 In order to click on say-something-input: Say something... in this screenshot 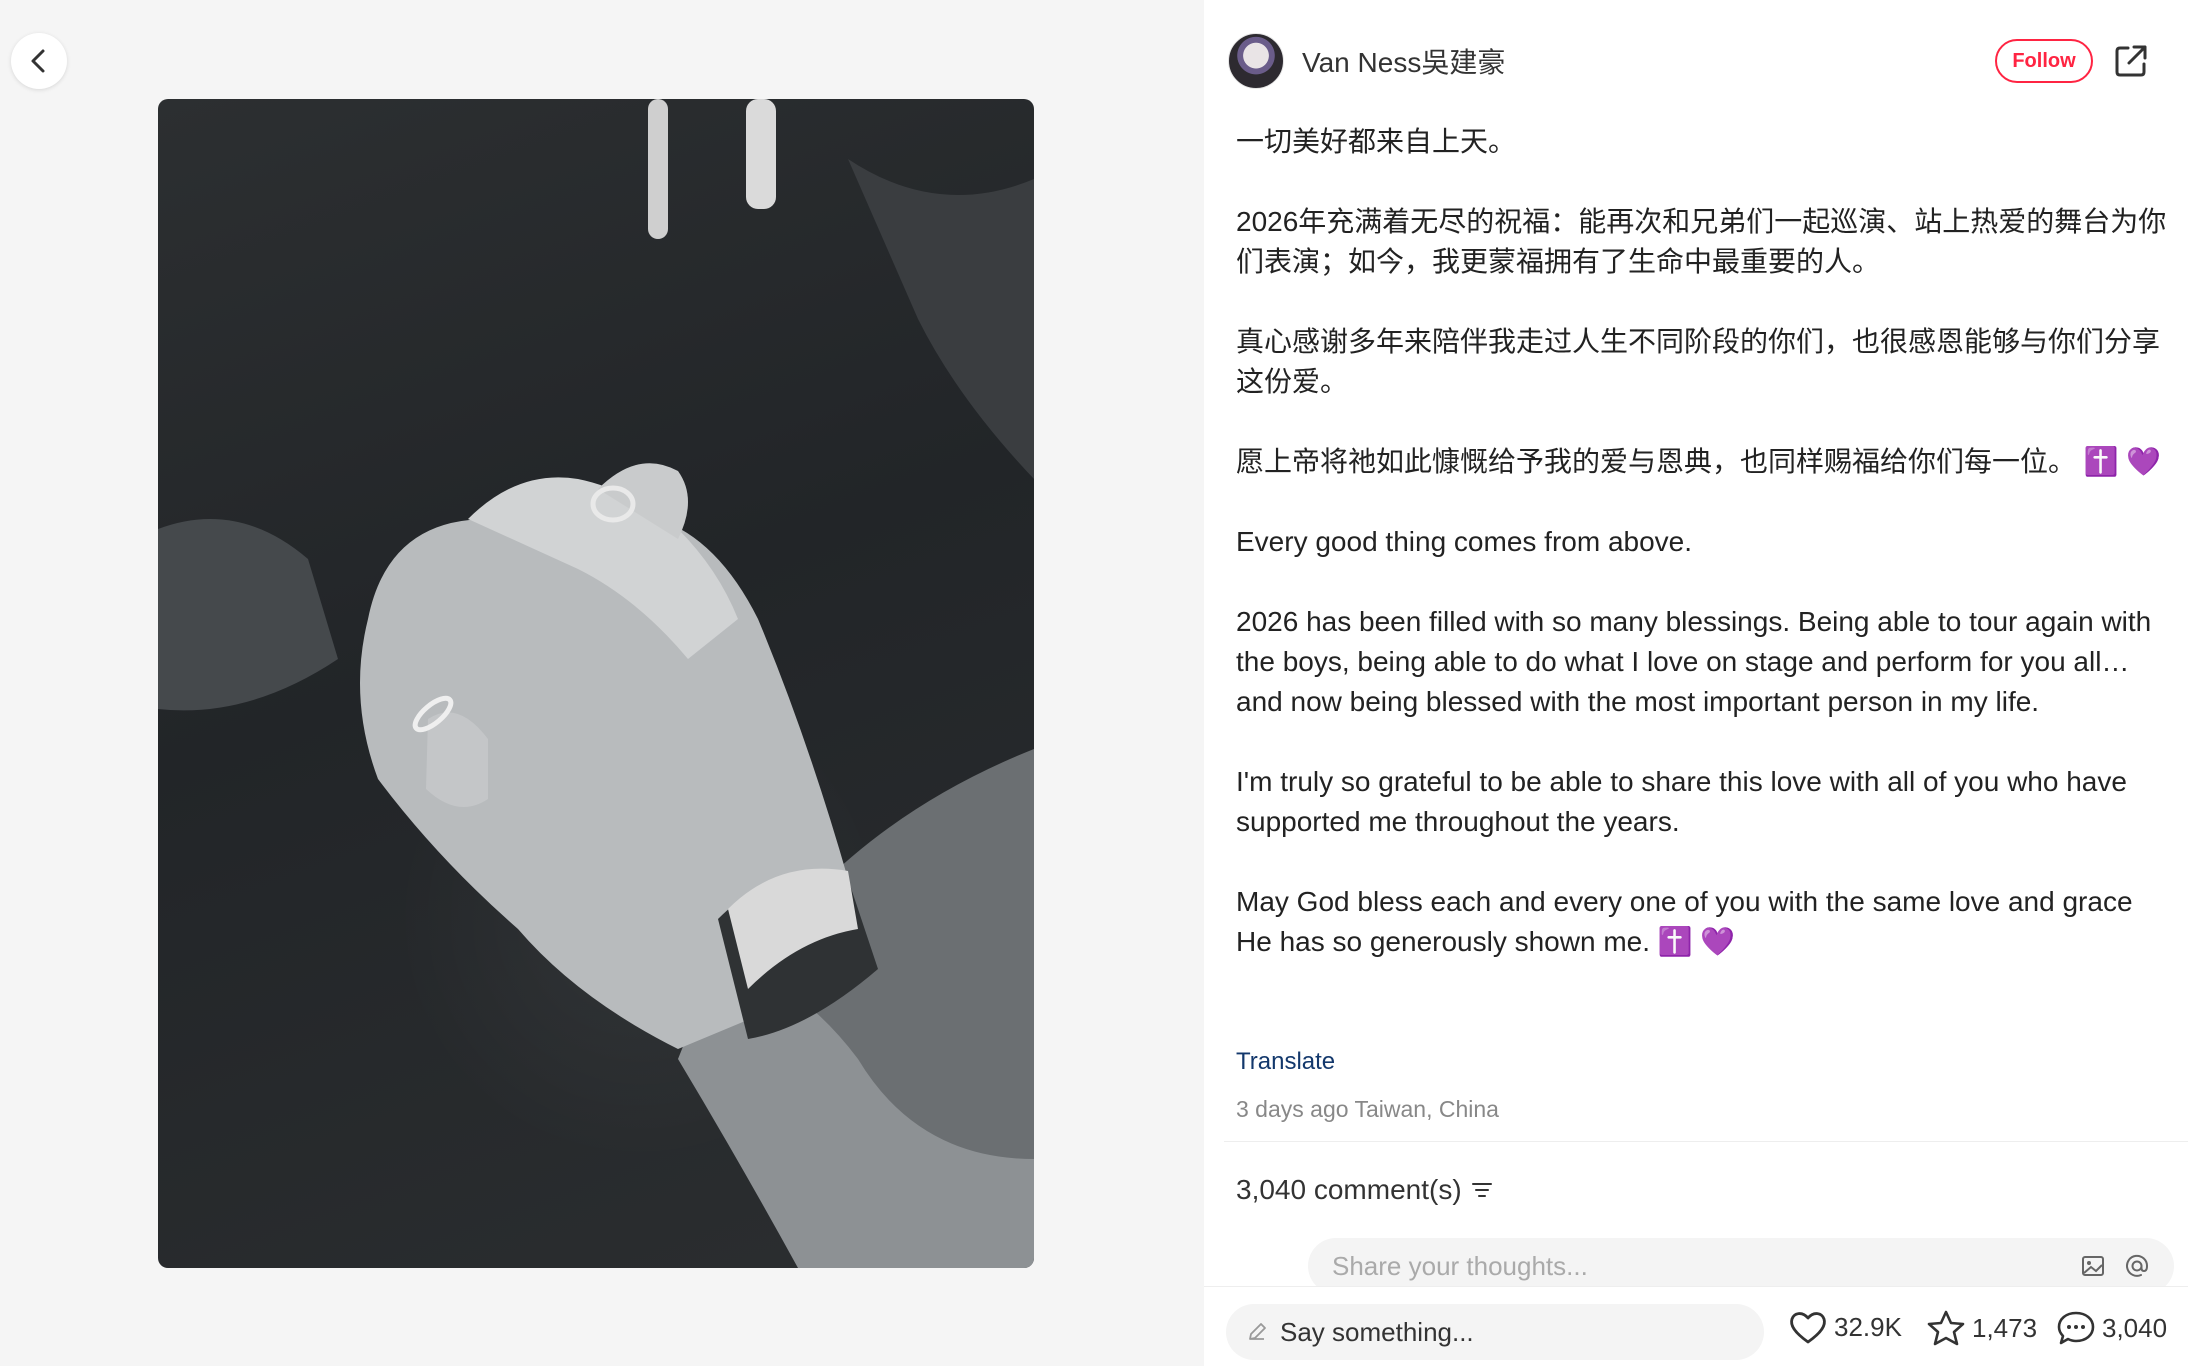, I will do `click(1495, 1332)`.